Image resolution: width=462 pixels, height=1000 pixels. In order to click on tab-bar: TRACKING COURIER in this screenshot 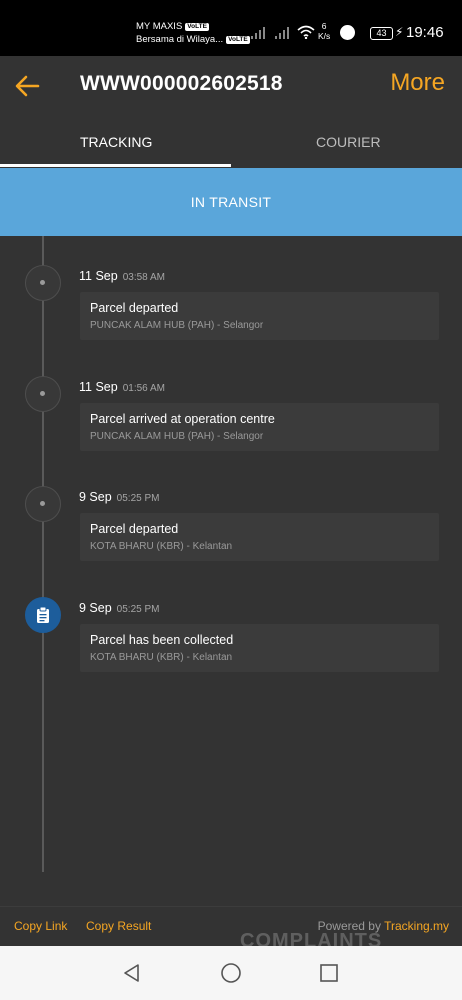, I will do `click(231, 142)`.